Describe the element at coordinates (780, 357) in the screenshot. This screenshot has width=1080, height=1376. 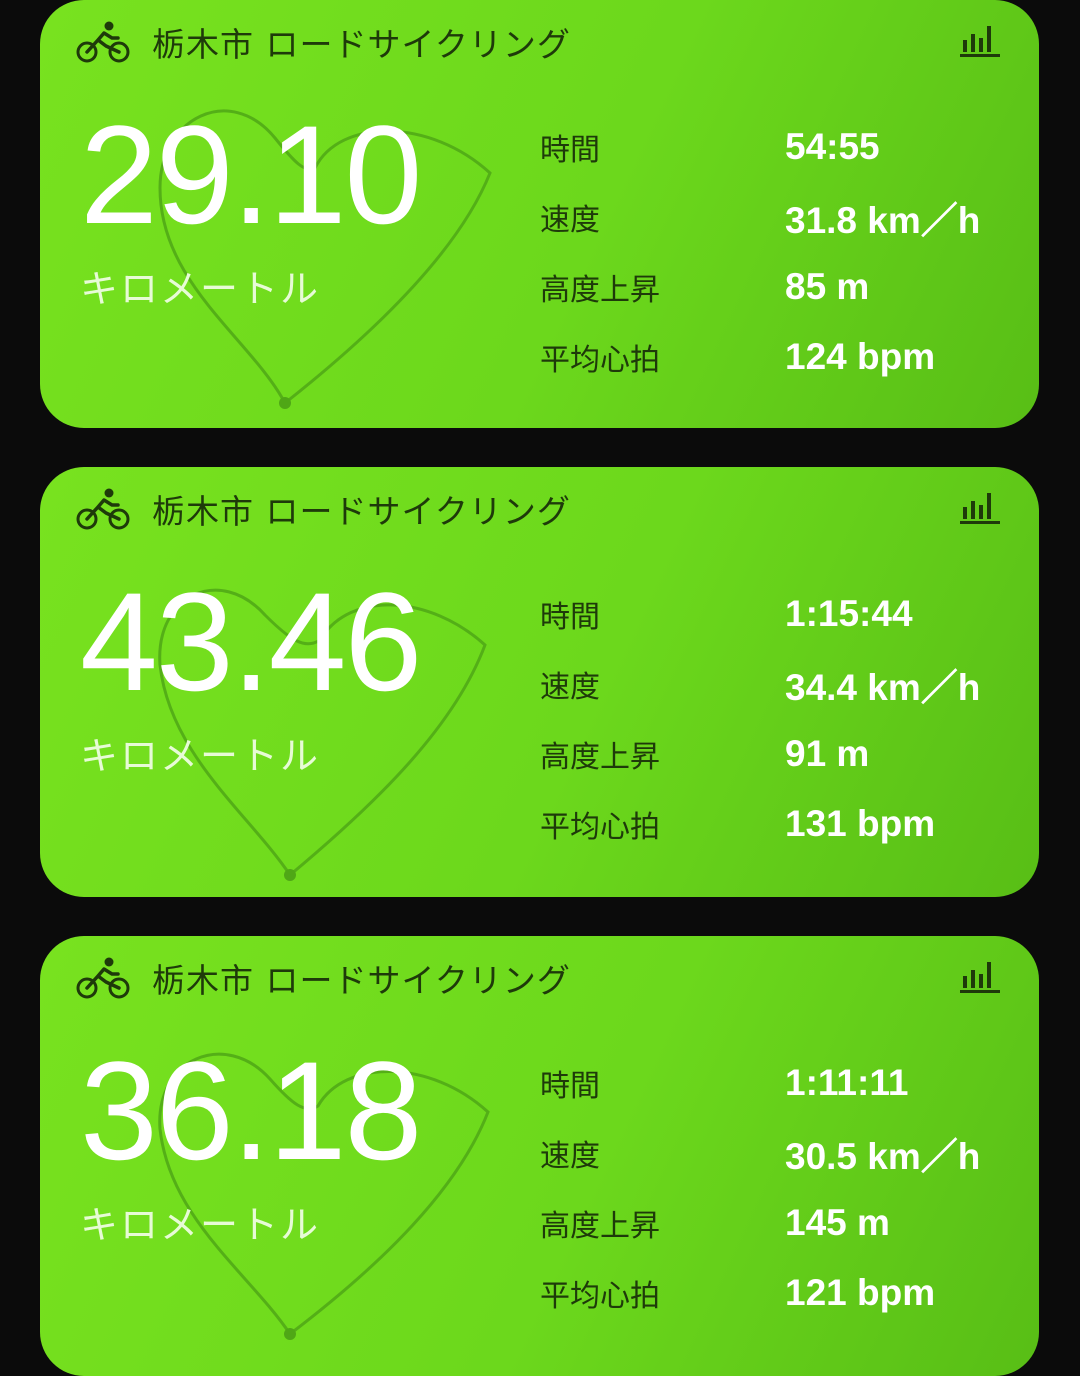
I see `stat-row-heart-rate: 平均心拍 124 bpm` at that location.